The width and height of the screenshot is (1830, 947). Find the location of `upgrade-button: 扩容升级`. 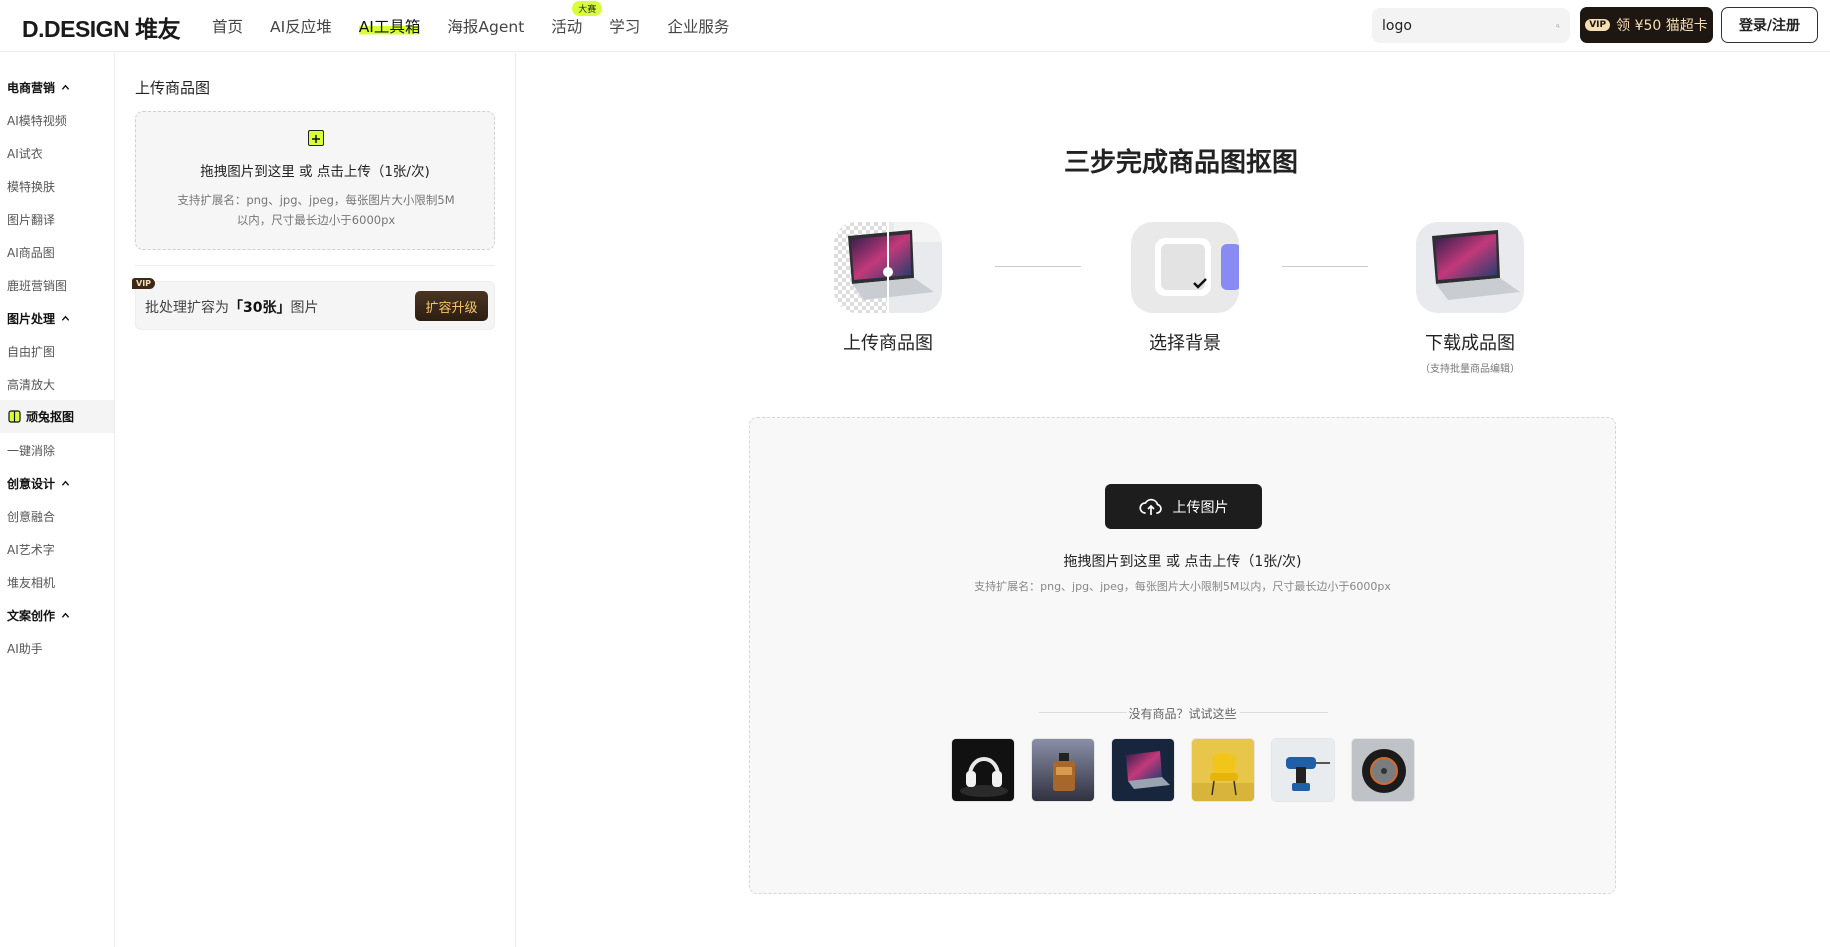

upgrade-button: 扩容升级 is located at coordinates (451, 306).